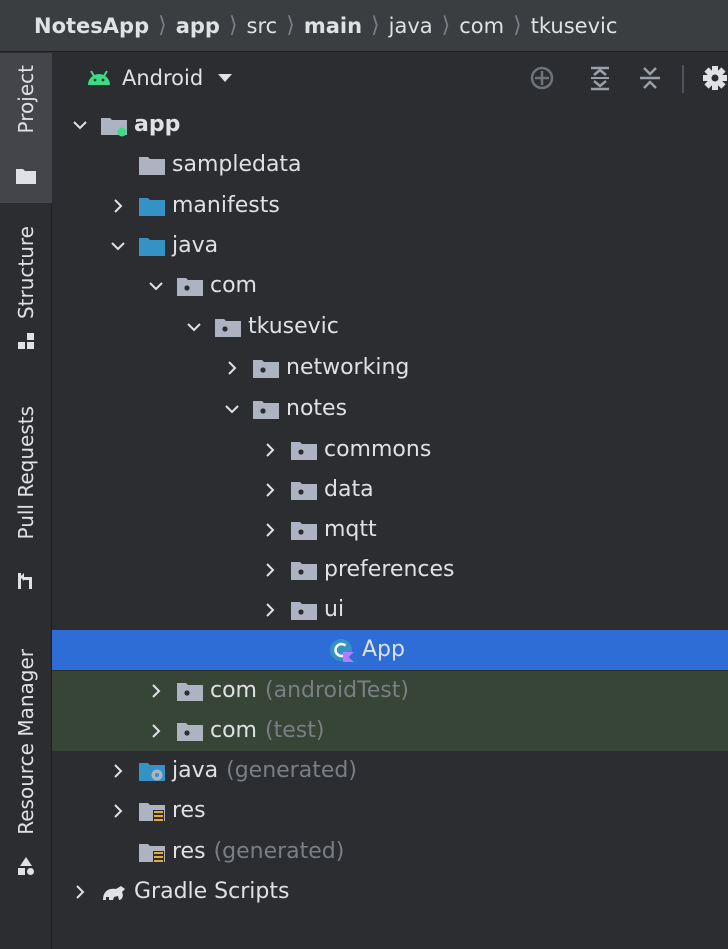 This screenshot has height=949, width=728. Describe the element at coordinates (198, 26) in the screenshot. I see `breadcrumb-item: app` at that location.